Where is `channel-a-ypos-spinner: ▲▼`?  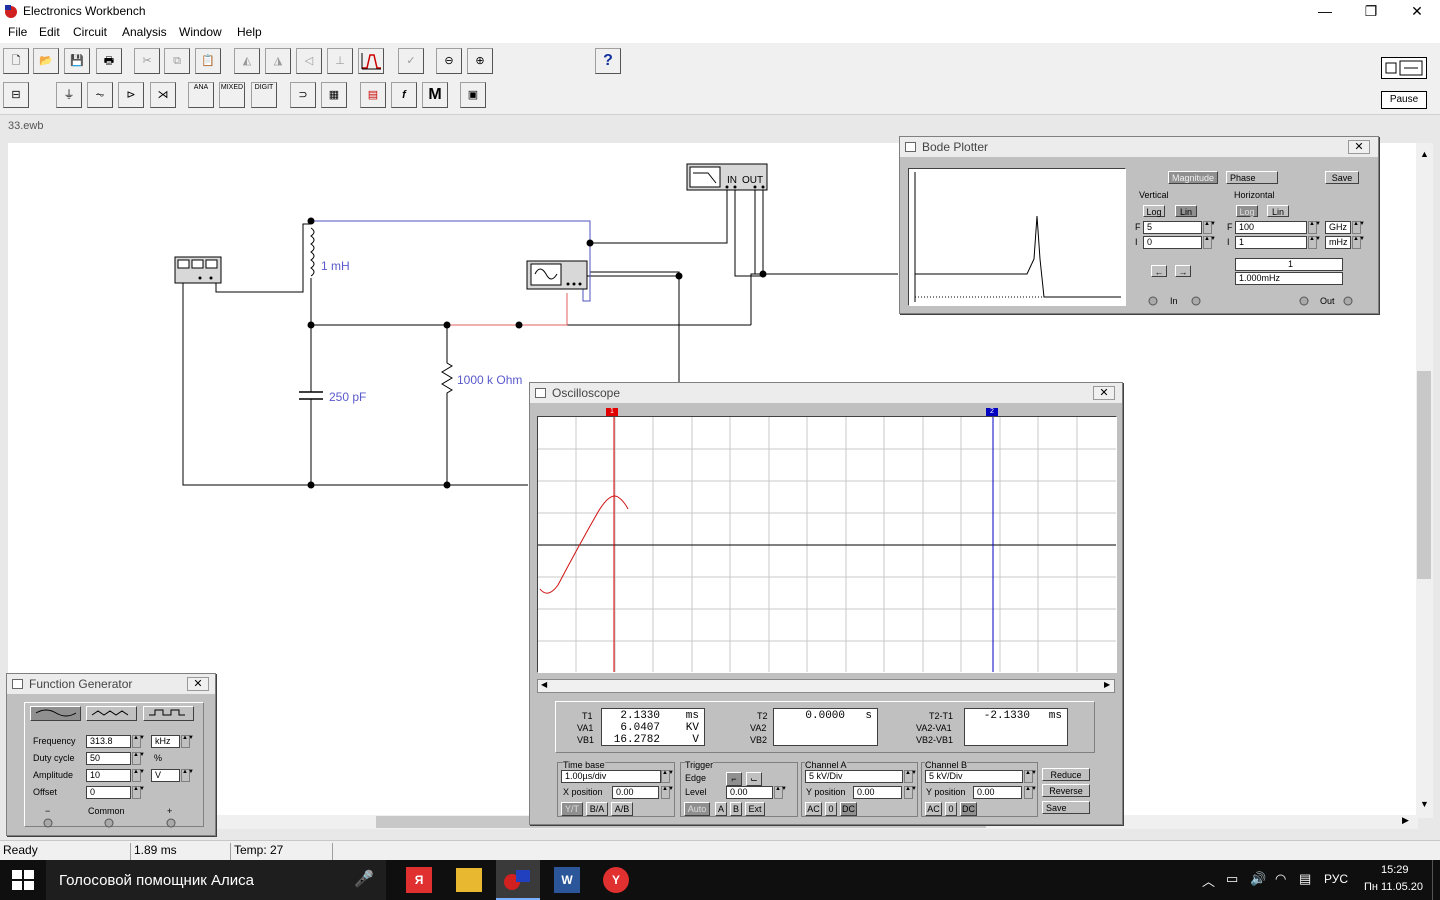 channel-a-ypos-spinner: ▲▼ is located at coordinates (910, 792).